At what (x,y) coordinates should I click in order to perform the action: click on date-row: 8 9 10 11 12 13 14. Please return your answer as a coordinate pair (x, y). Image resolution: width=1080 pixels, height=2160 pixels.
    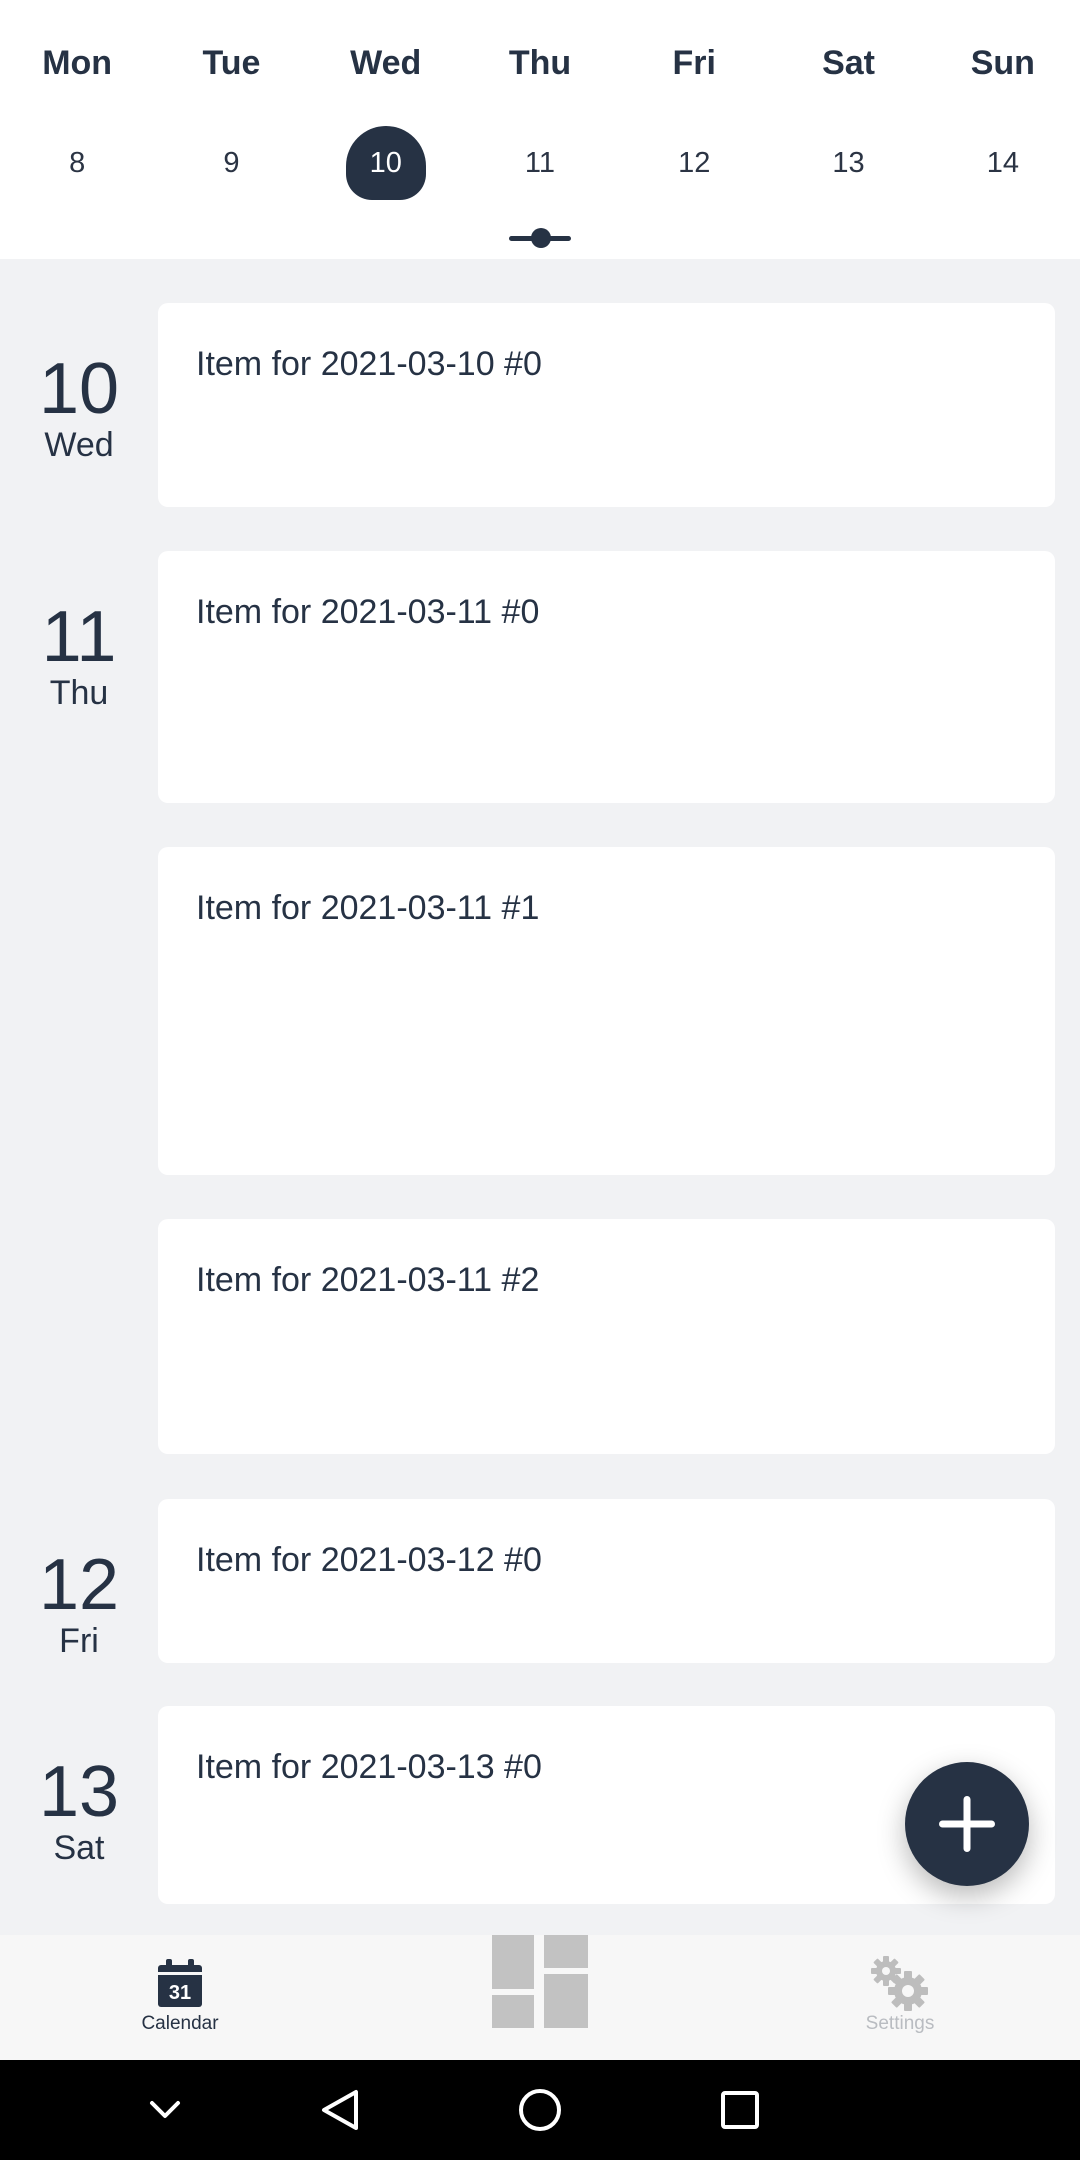
    Looking at the image, I should click on (540, 163).